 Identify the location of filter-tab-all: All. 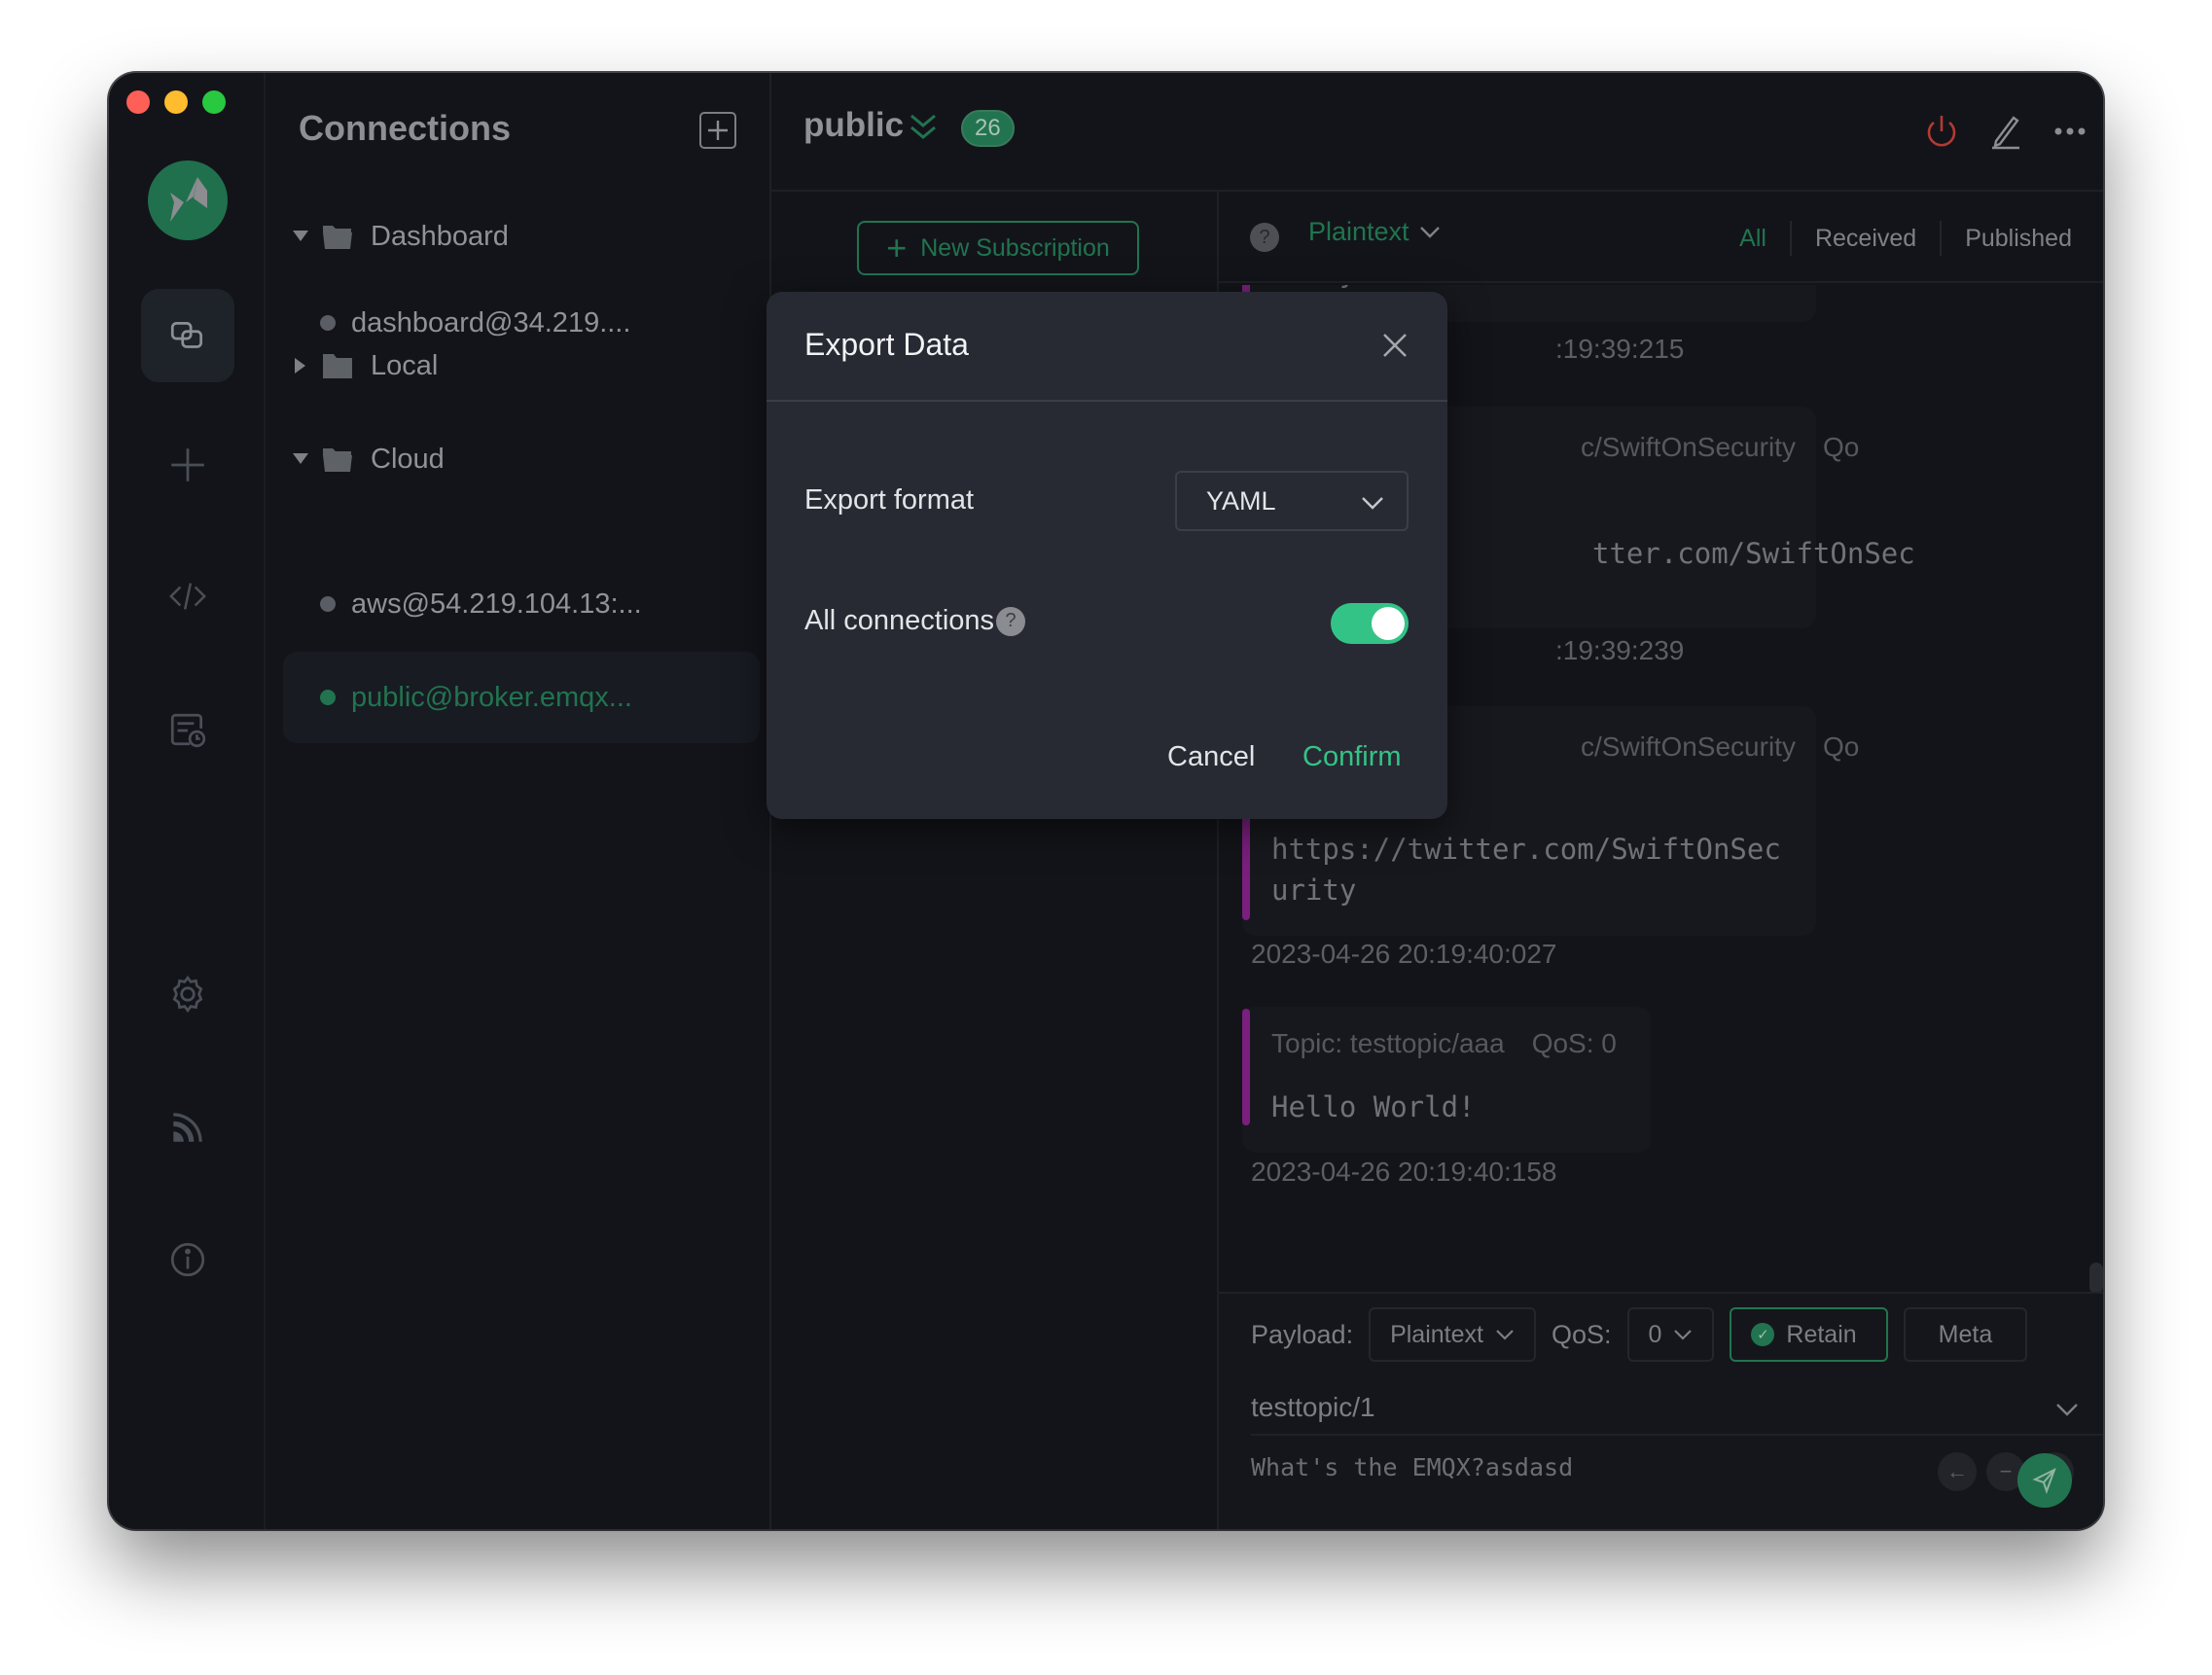
(1753, 238).